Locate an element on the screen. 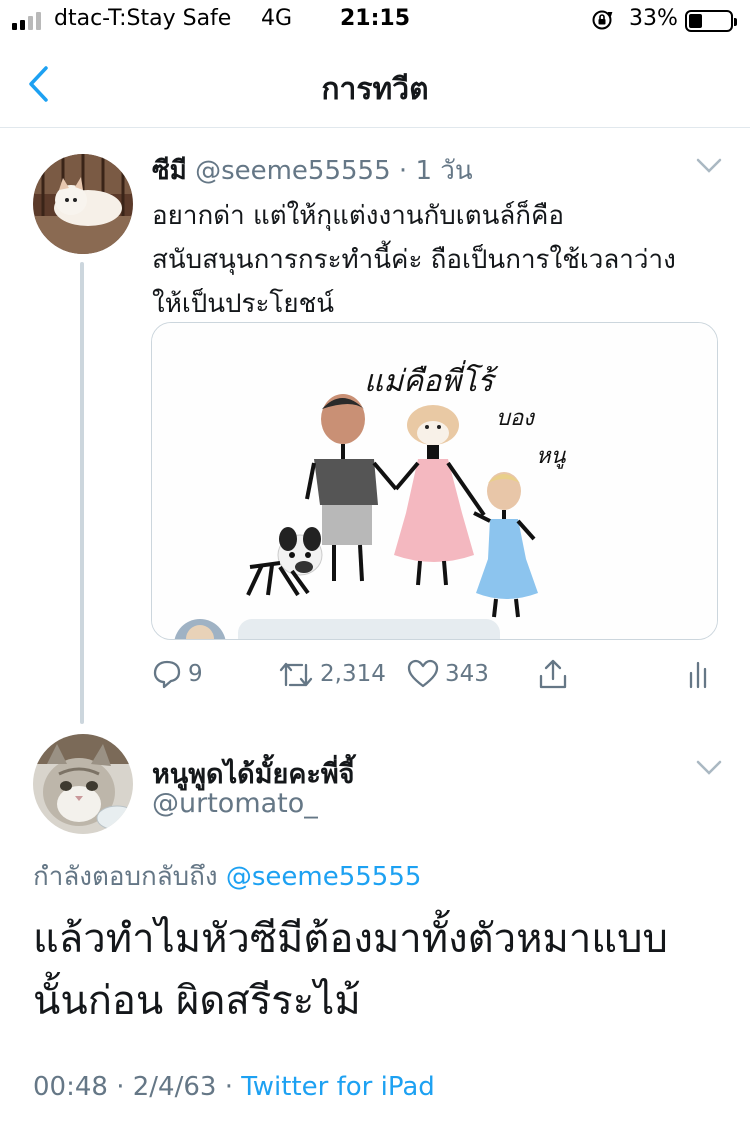  retweet-icon is located at coordinates (296, 674).